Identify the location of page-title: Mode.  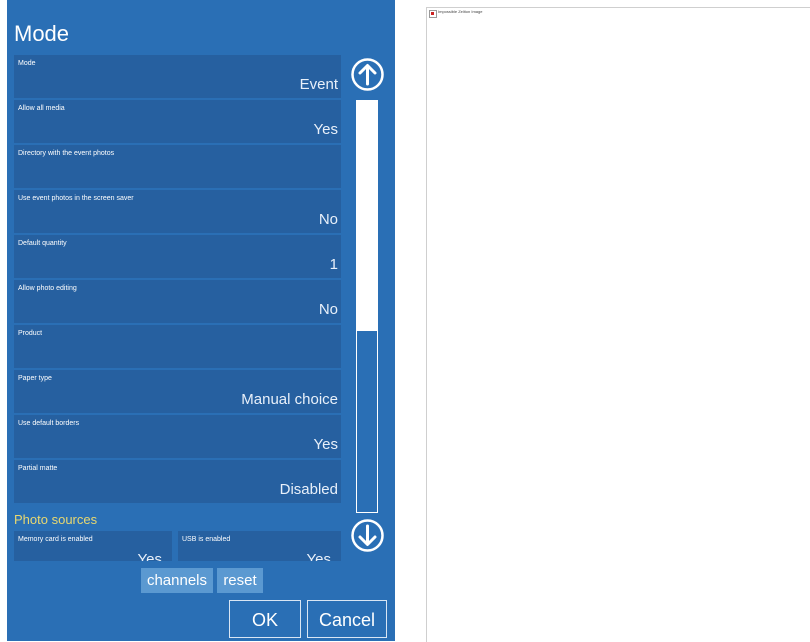
(42, 33).